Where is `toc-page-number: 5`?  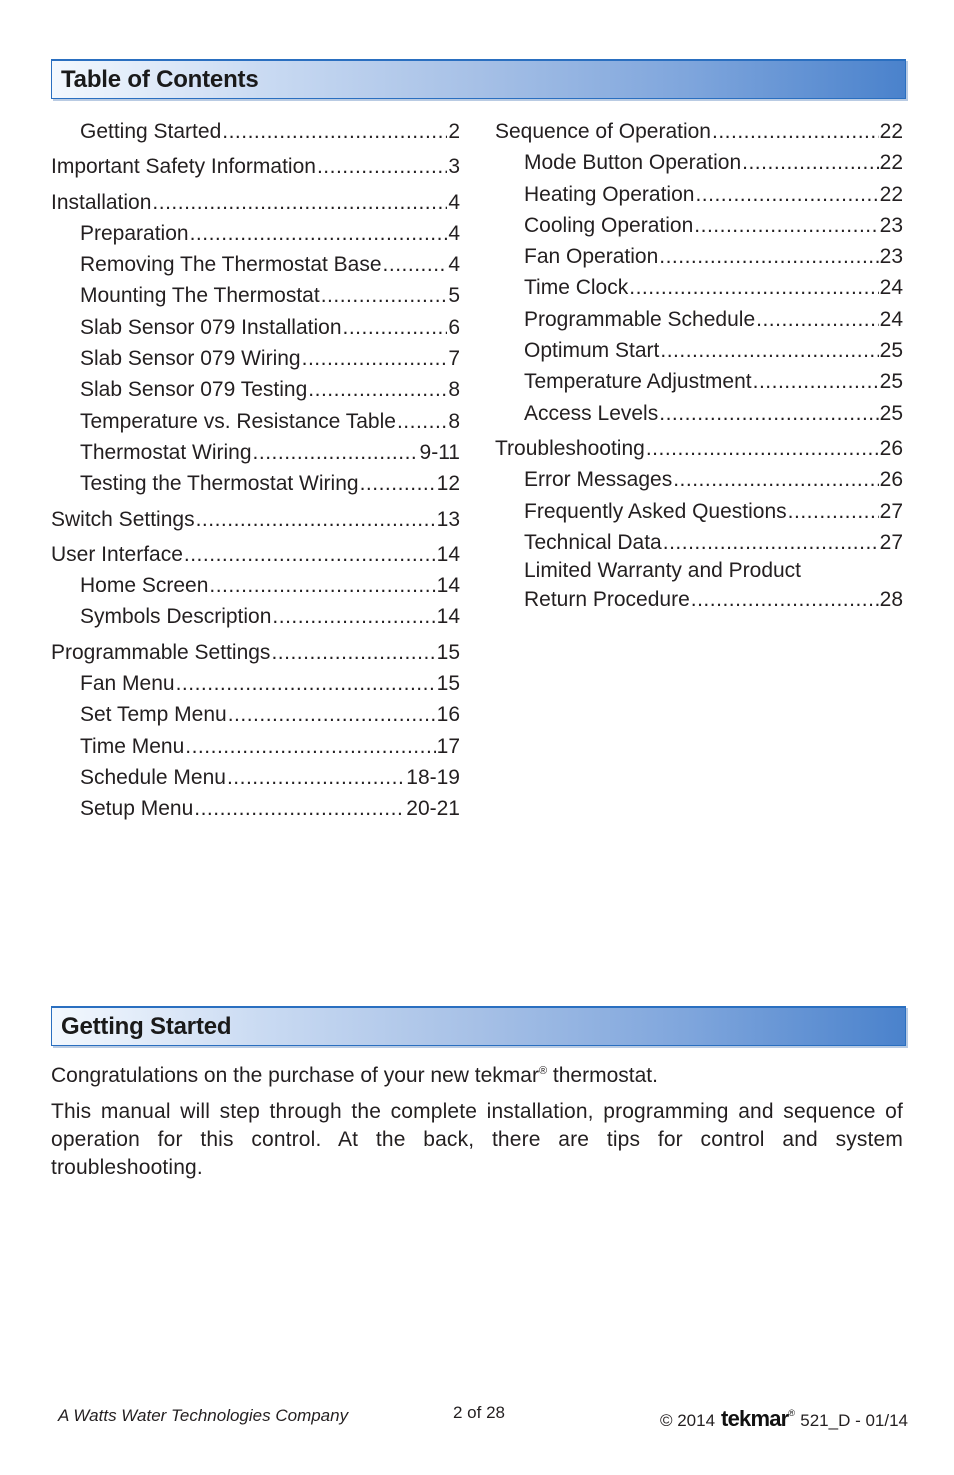 toc-page-number: 5 is located at coordinates (454, 296).